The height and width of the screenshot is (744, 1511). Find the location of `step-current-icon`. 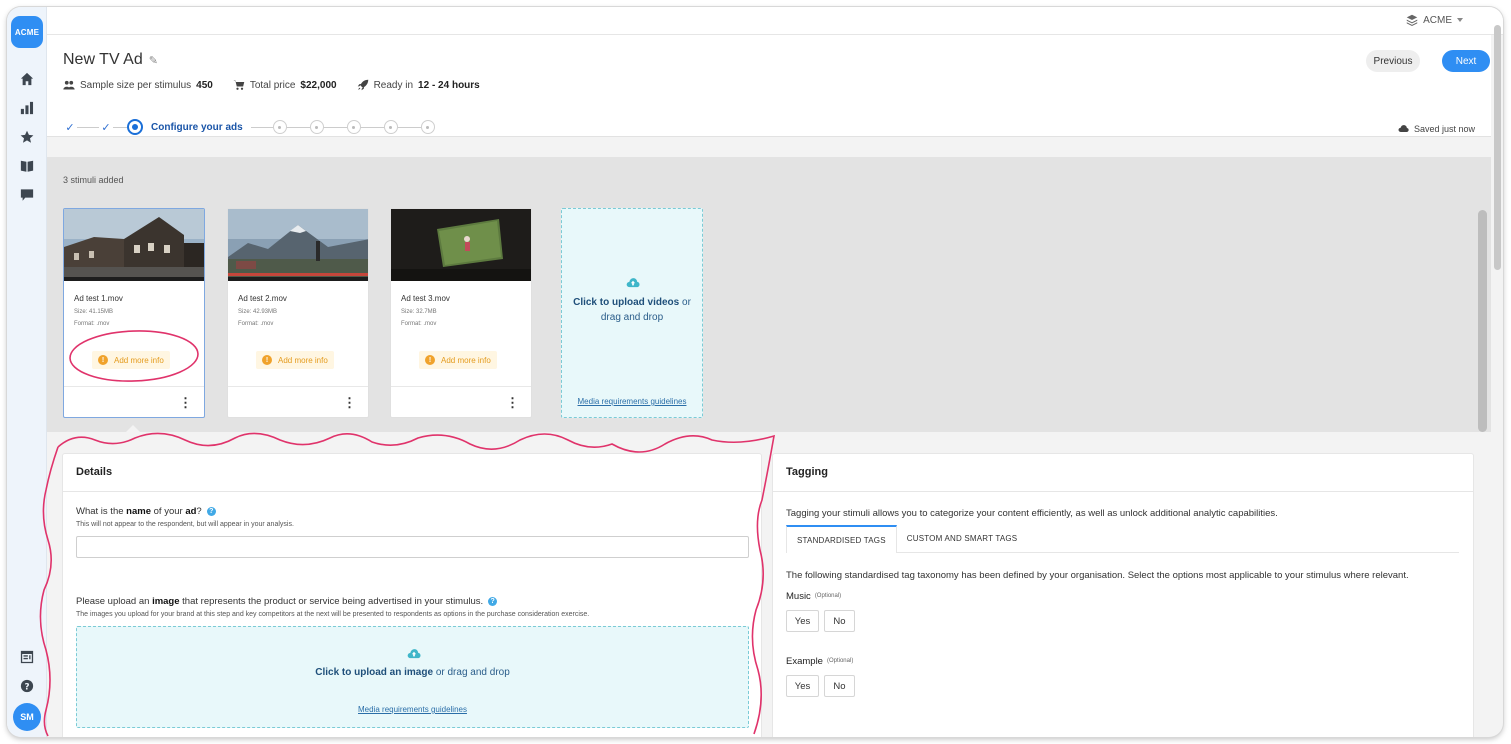

step-current-icon is located at coordinates (135, 127).